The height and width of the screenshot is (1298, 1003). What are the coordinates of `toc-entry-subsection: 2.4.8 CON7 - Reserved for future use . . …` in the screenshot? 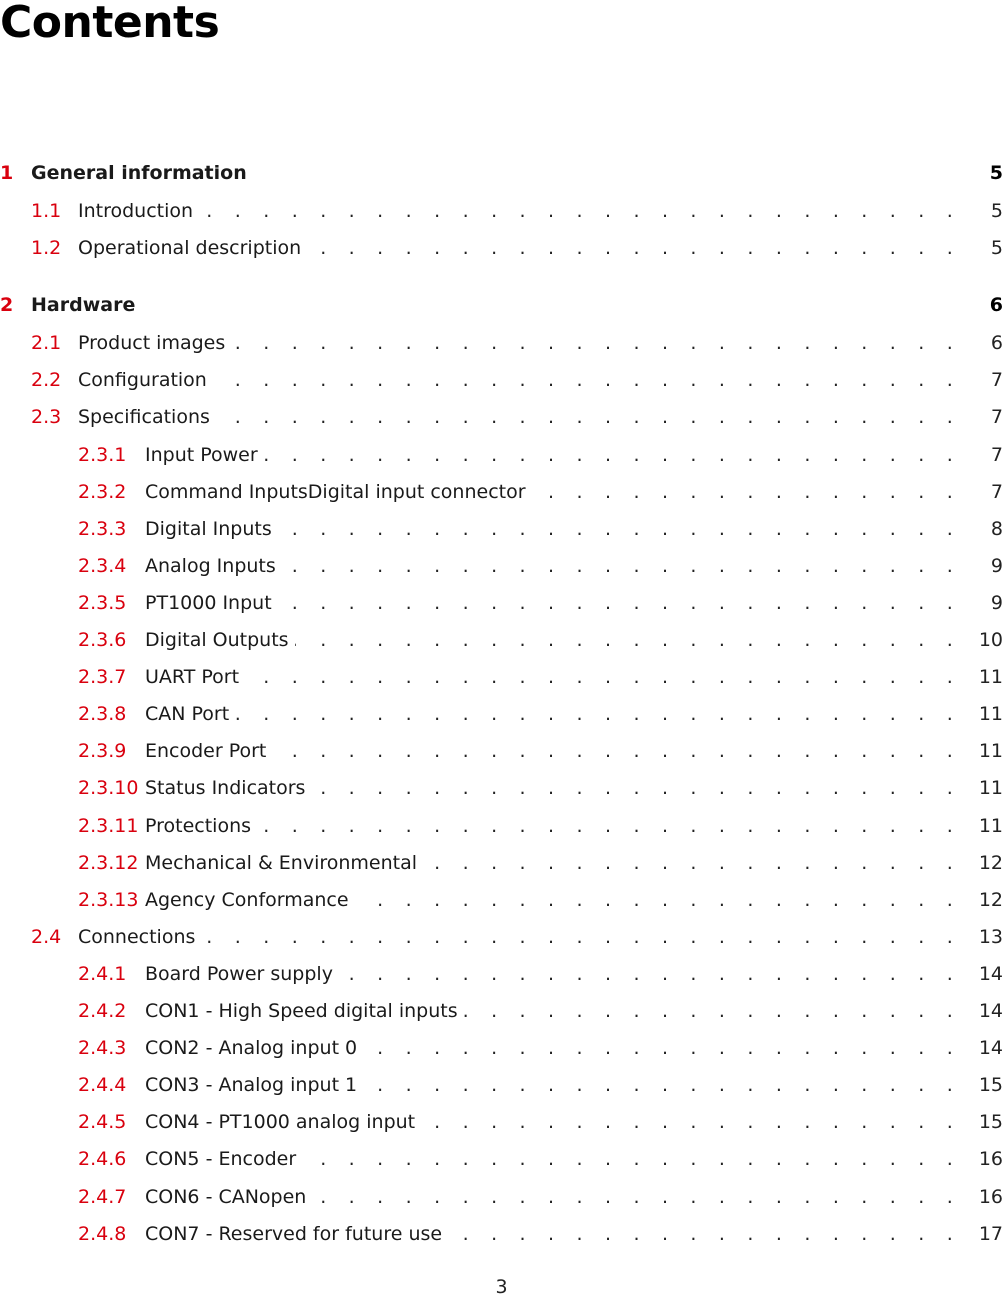 It's located at (501, 1234).